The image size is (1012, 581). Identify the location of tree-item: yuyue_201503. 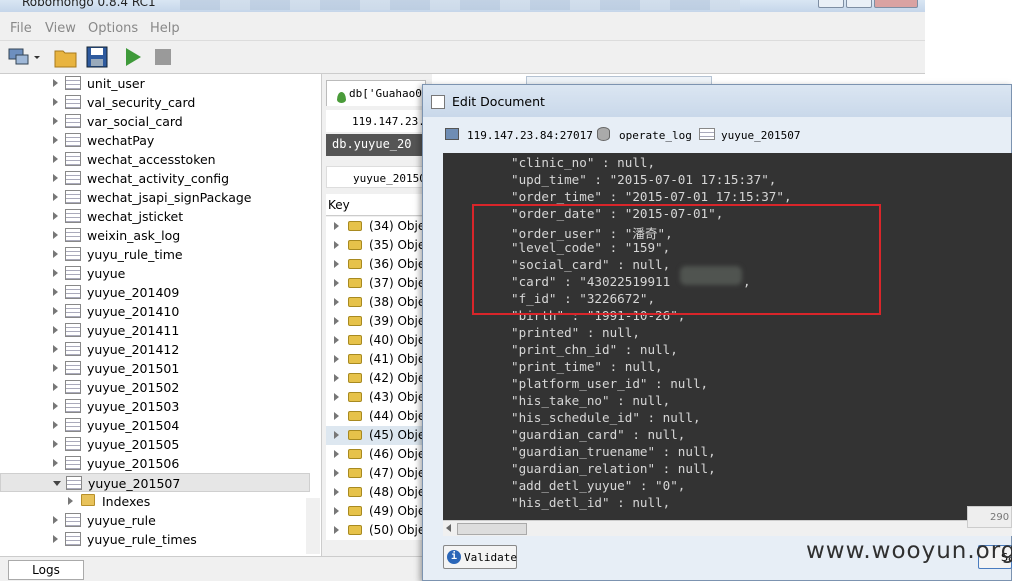
(155, 406).